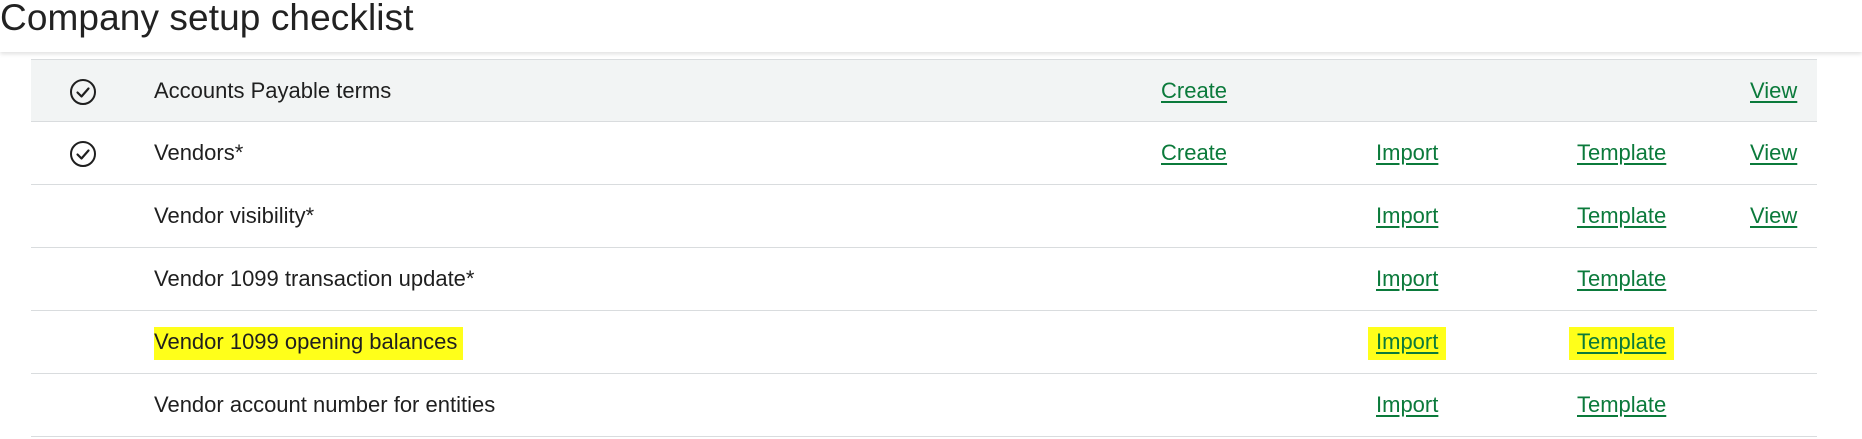 Image resolution: width=1862 pixels, height=439 pixels. Describe the element at coordinates (931, 26) in the screenshot. I see `page-header: Company setup checklist` at that location.